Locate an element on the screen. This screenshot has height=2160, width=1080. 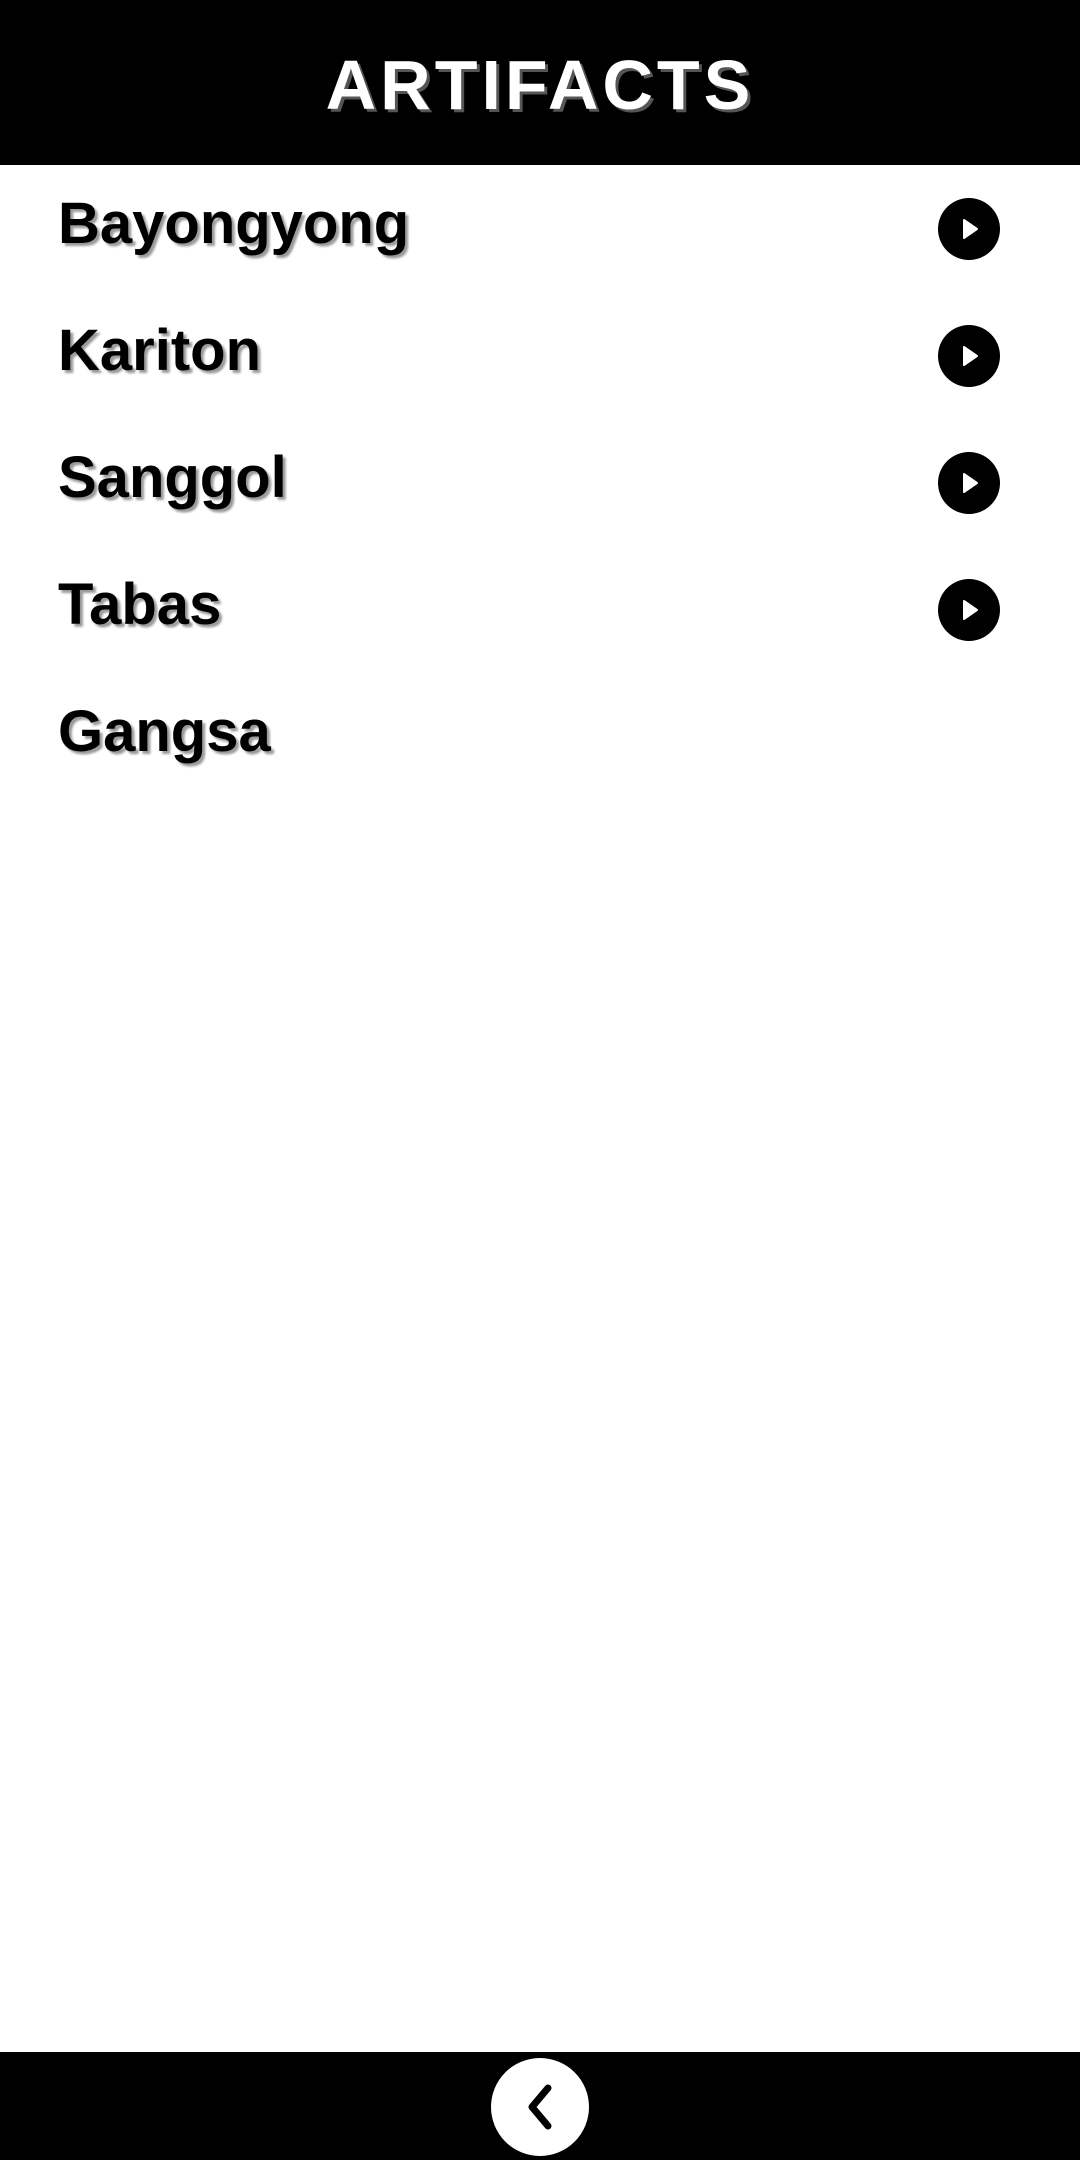
header-bar: ARTIFACTS is located at coordinates (540, 82).